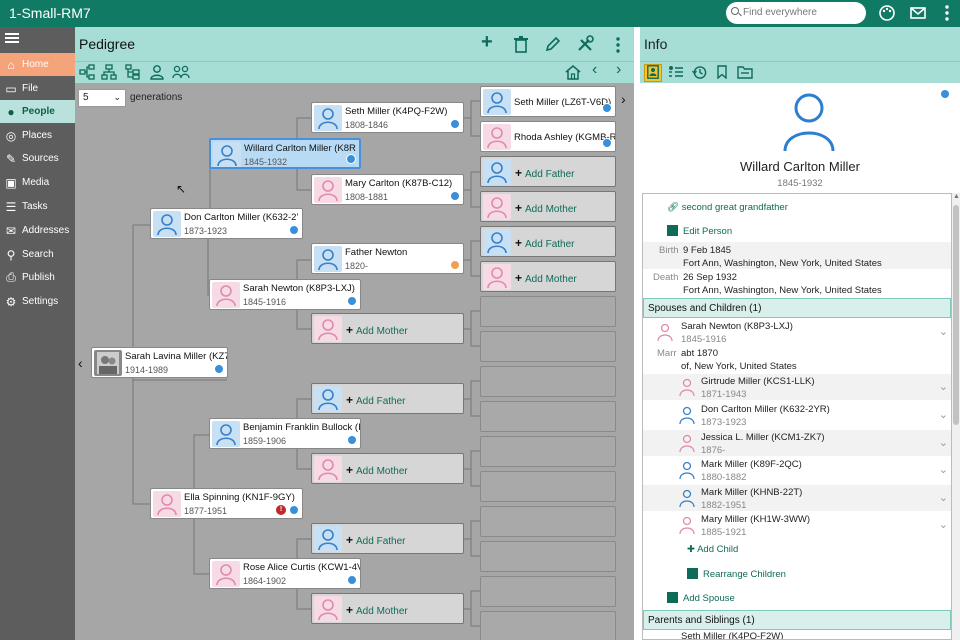 This screenshot has width=960, height=640. What do you see at coordinates (521, 45) in the screenshot?
I see `delete-icon` at bounding box center [521, 45].